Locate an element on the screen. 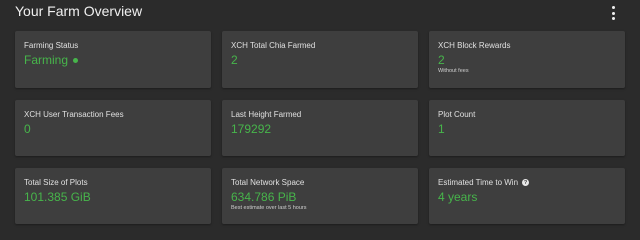 This screenshot has height=240, width=640. page-header: Your Farm Overview is located at coordinates (320, 13).